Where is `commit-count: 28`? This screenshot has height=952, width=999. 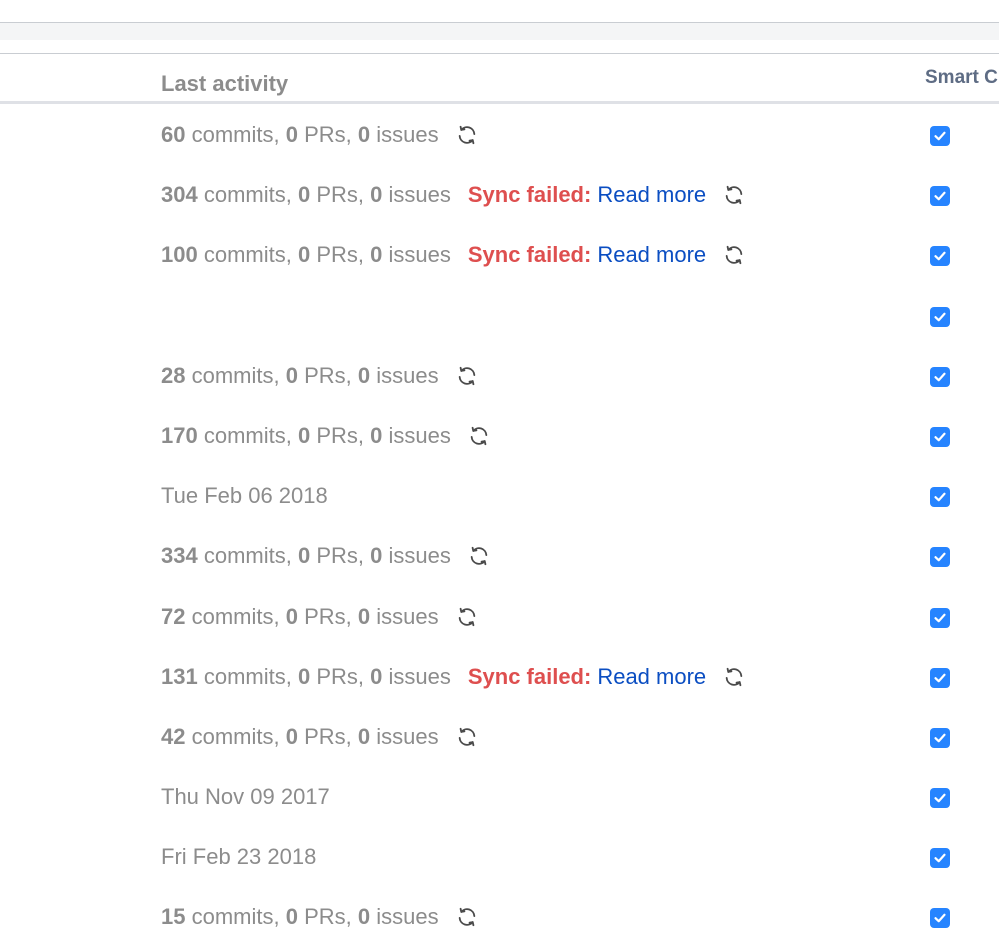 commit-count: 28 is located at coordinates (173, 375).